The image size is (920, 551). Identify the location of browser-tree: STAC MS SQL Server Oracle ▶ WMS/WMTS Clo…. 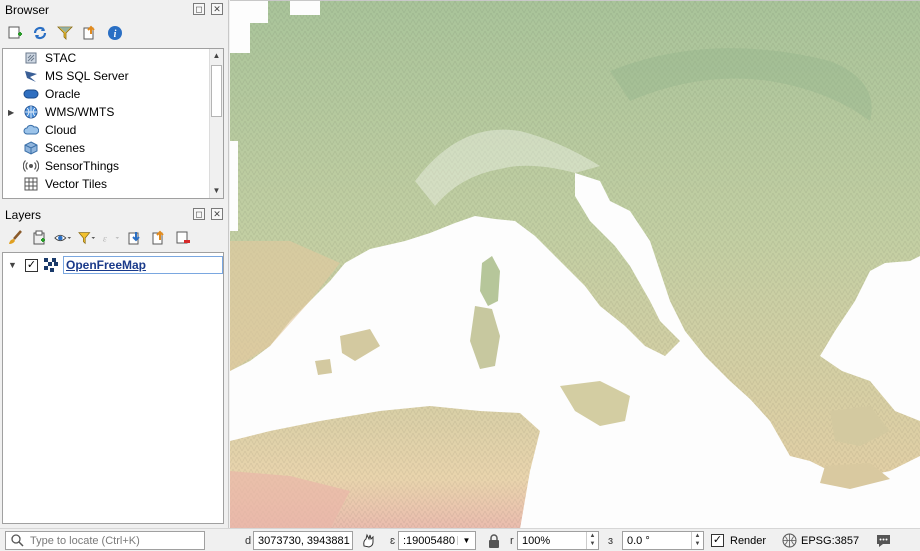
(113, 123).